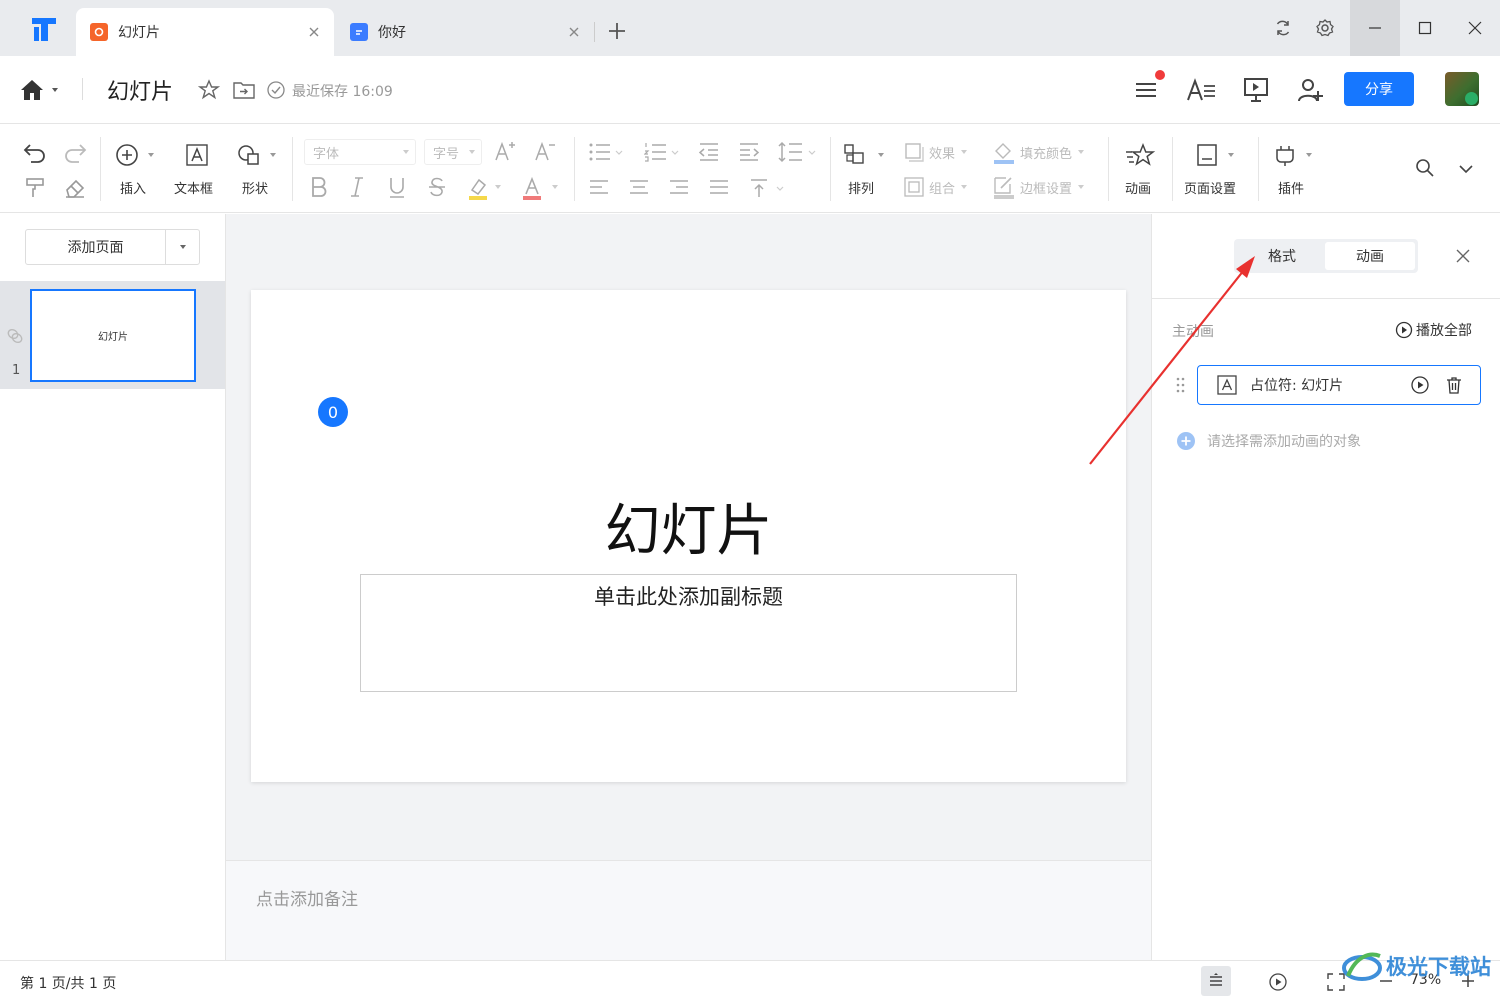  Describe the element at coordinates (506, 151) in the screenshot. I see `increase-font-icon` at that location.